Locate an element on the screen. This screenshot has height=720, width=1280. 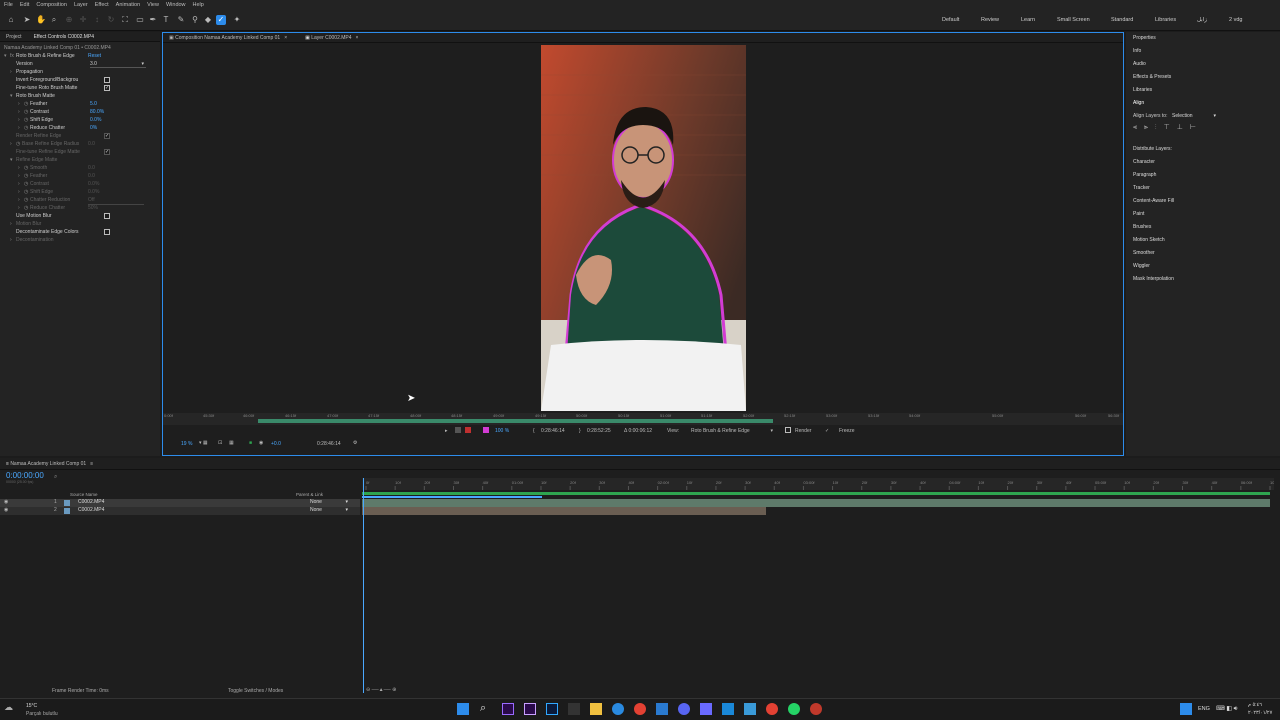
notes-icon is located at coordinates (750, 709).